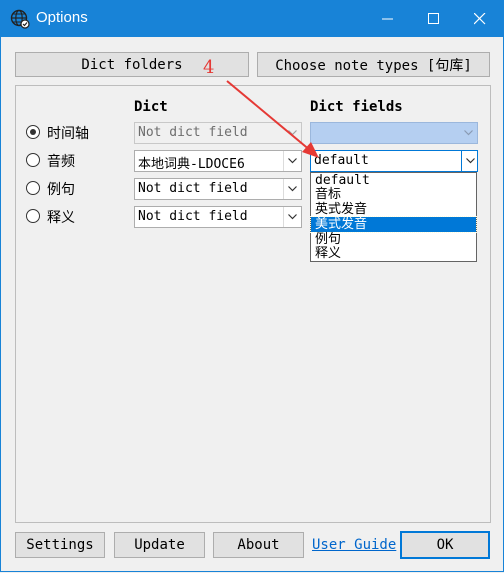 This screenshot has height=573, width=504. I want to click on dict-select-audio: 本地词典-LDOCE6, so click(218, 161).